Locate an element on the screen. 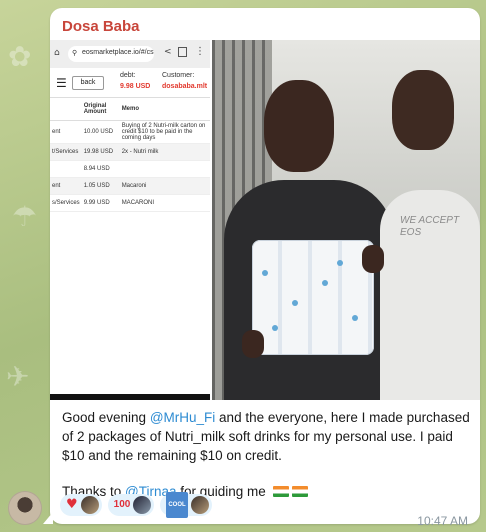 The image size is (486, 532). doodle-icon: ✈ is located at coordinates (18, 376).